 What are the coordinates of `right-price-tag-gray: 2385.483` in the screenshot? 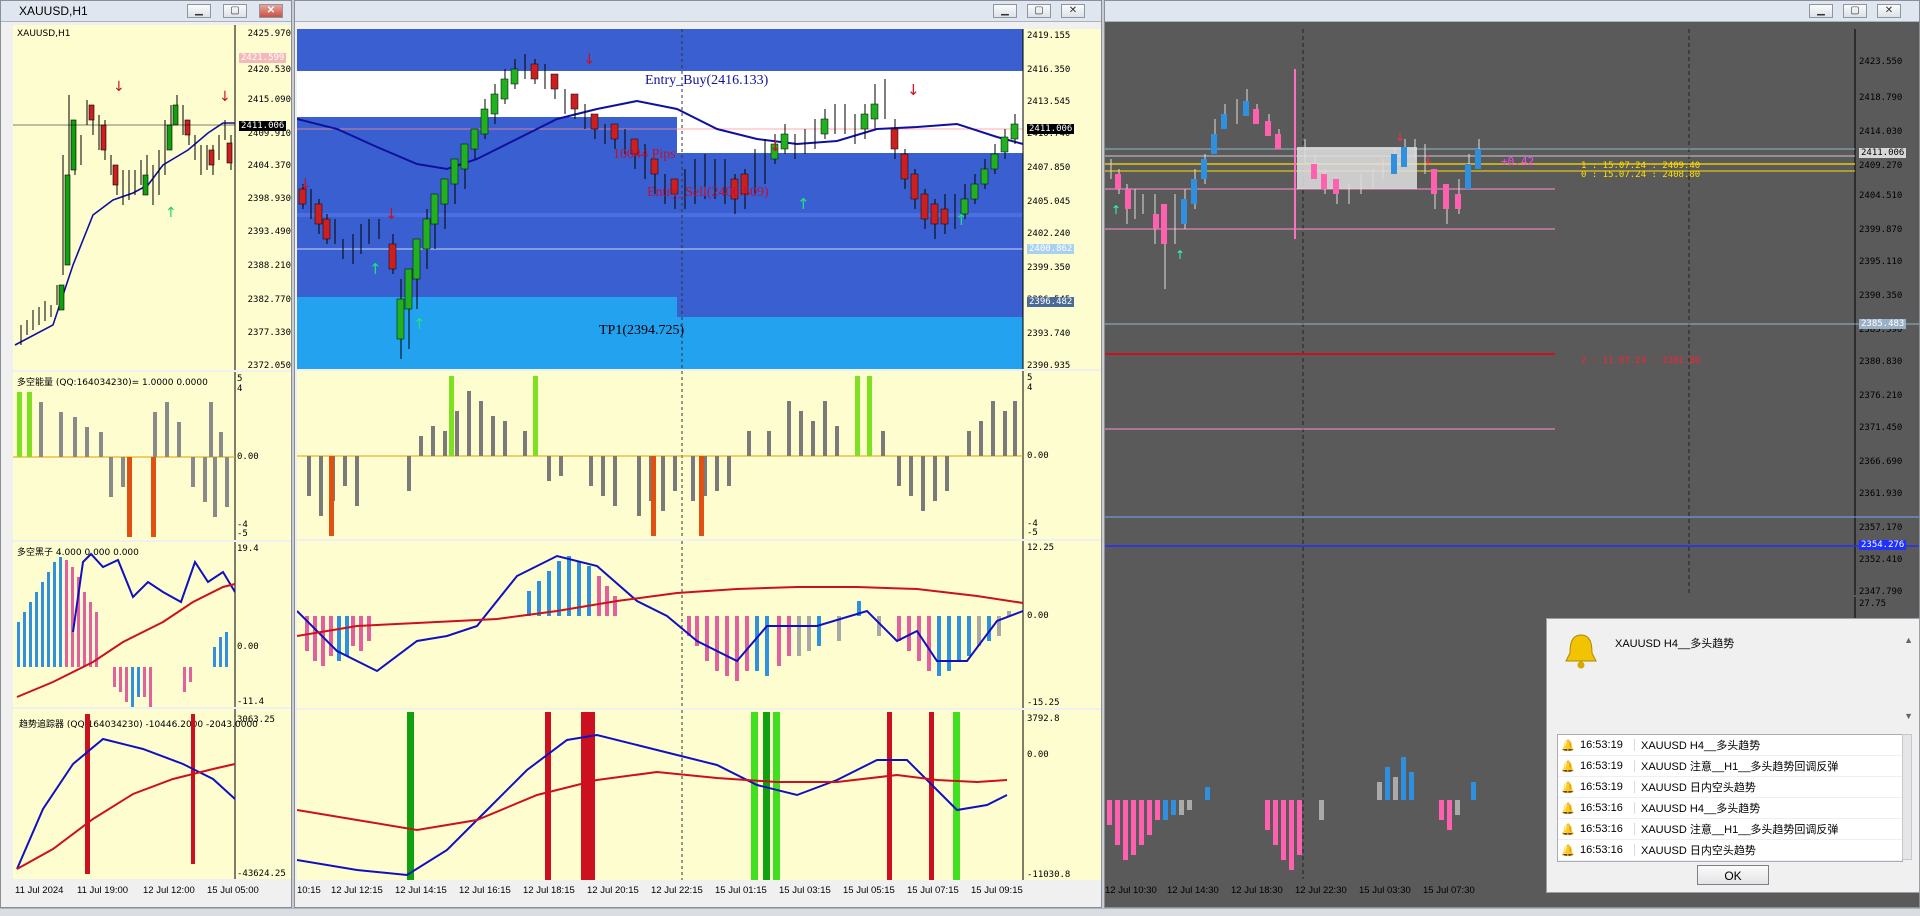 It's located at (1883, 324).